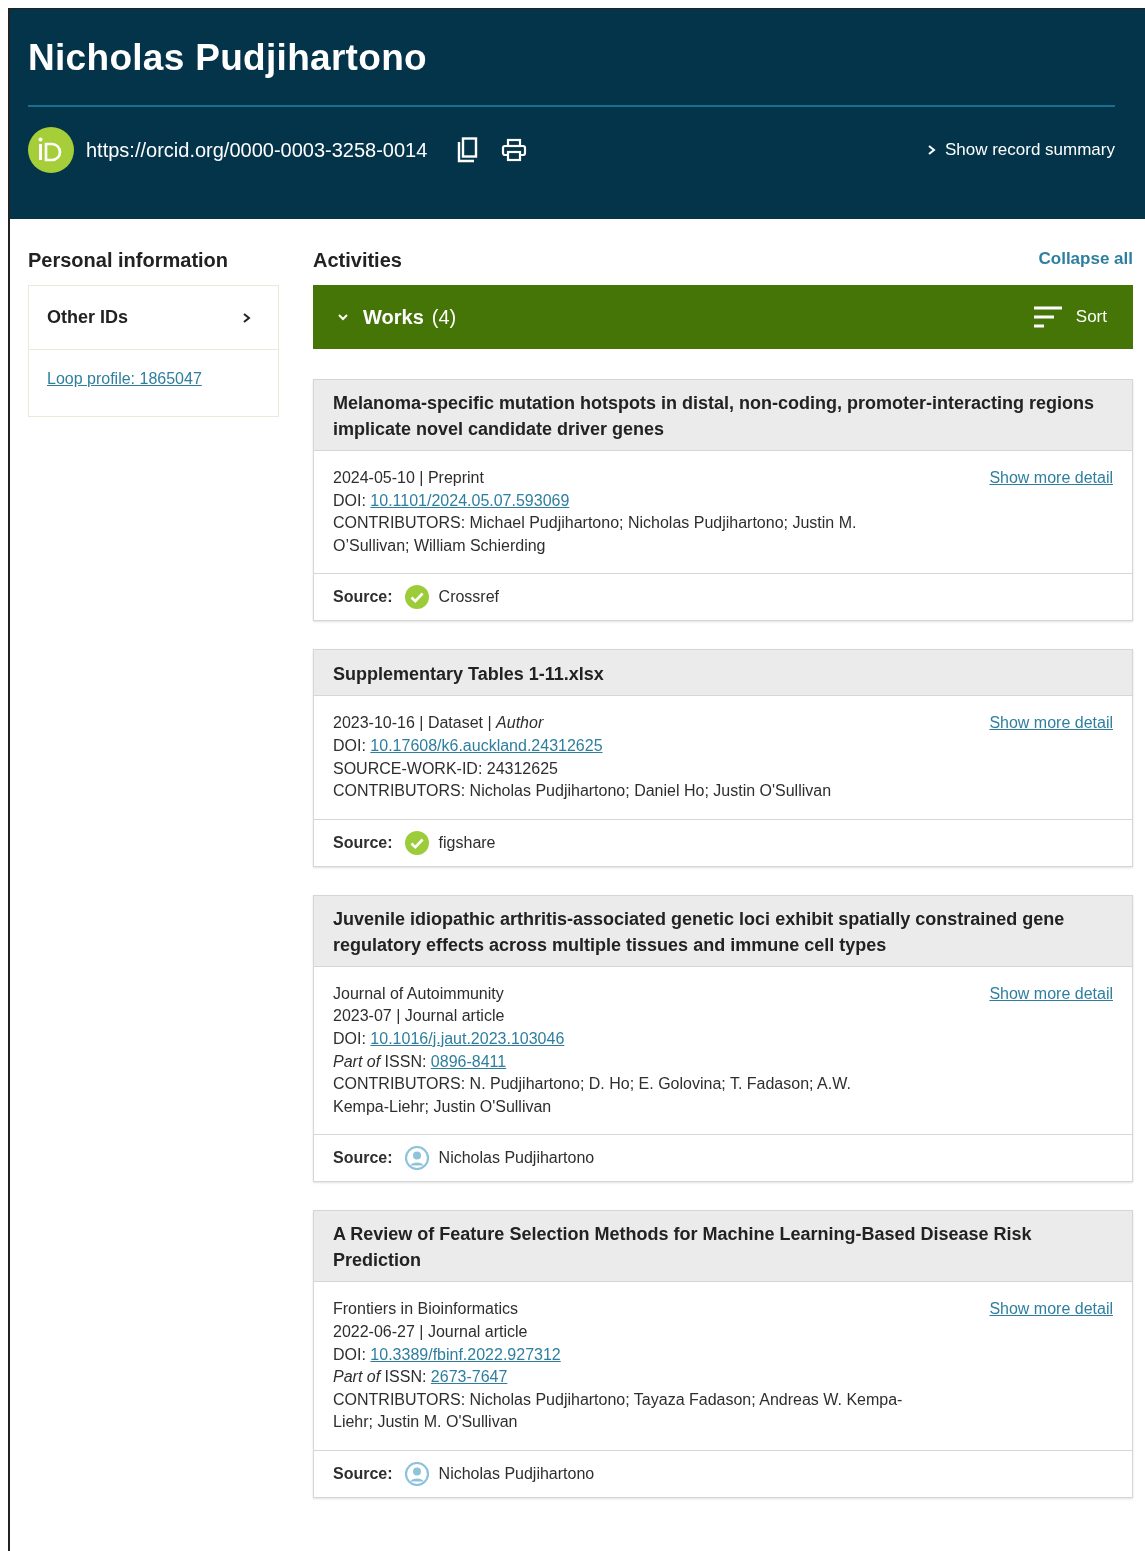 The height and width of the screenshot is (1551, 1145). Describe the element at coordinates (723, 1247) in the screenshot. I see `work-title: A Review of Feature Selection Methods for Machine Learning-Based Disease Risk Prediction` at that location.